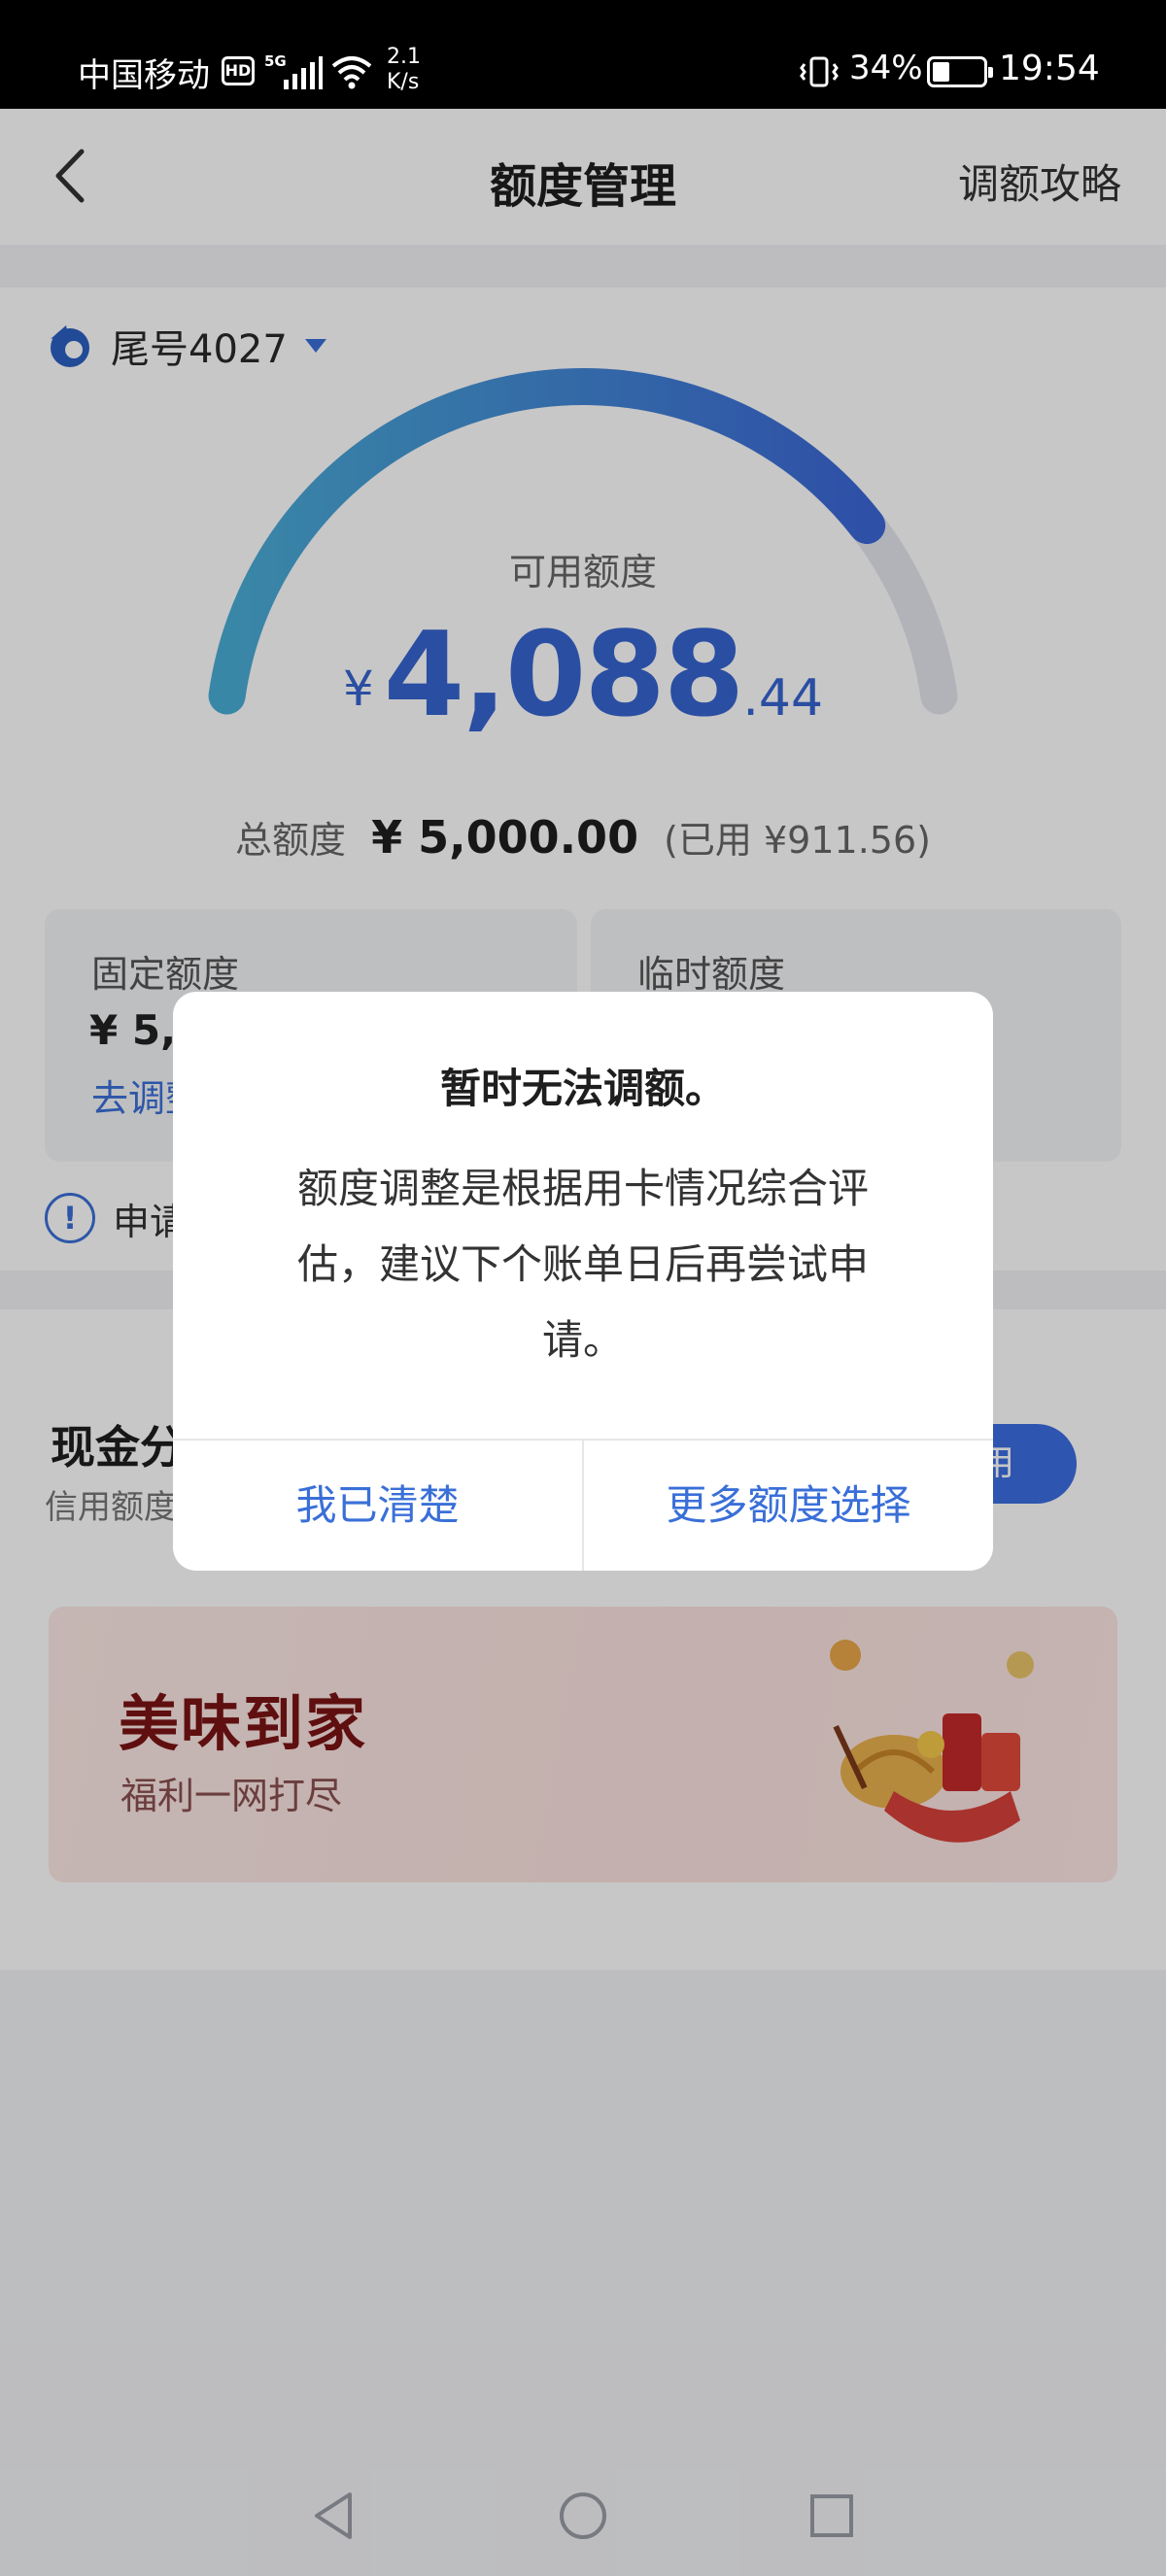 The image size is (1166, 2576). What do you see at coordinates (351, 72) in the screenshot?
I see `wifi-icon` at bounding box center [351, 72].